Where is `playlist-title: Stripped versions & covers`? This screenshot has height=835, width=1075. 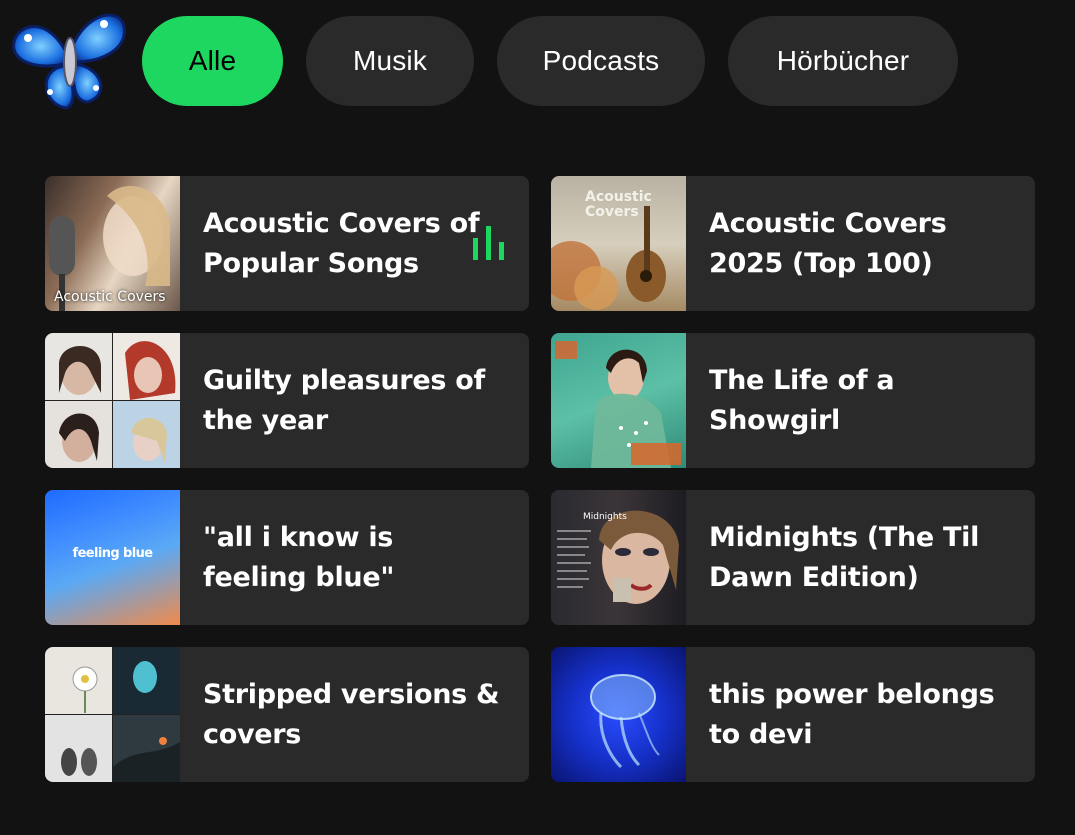 playlist-title: Stripped versions & covers is located at coordinates (351, 714).